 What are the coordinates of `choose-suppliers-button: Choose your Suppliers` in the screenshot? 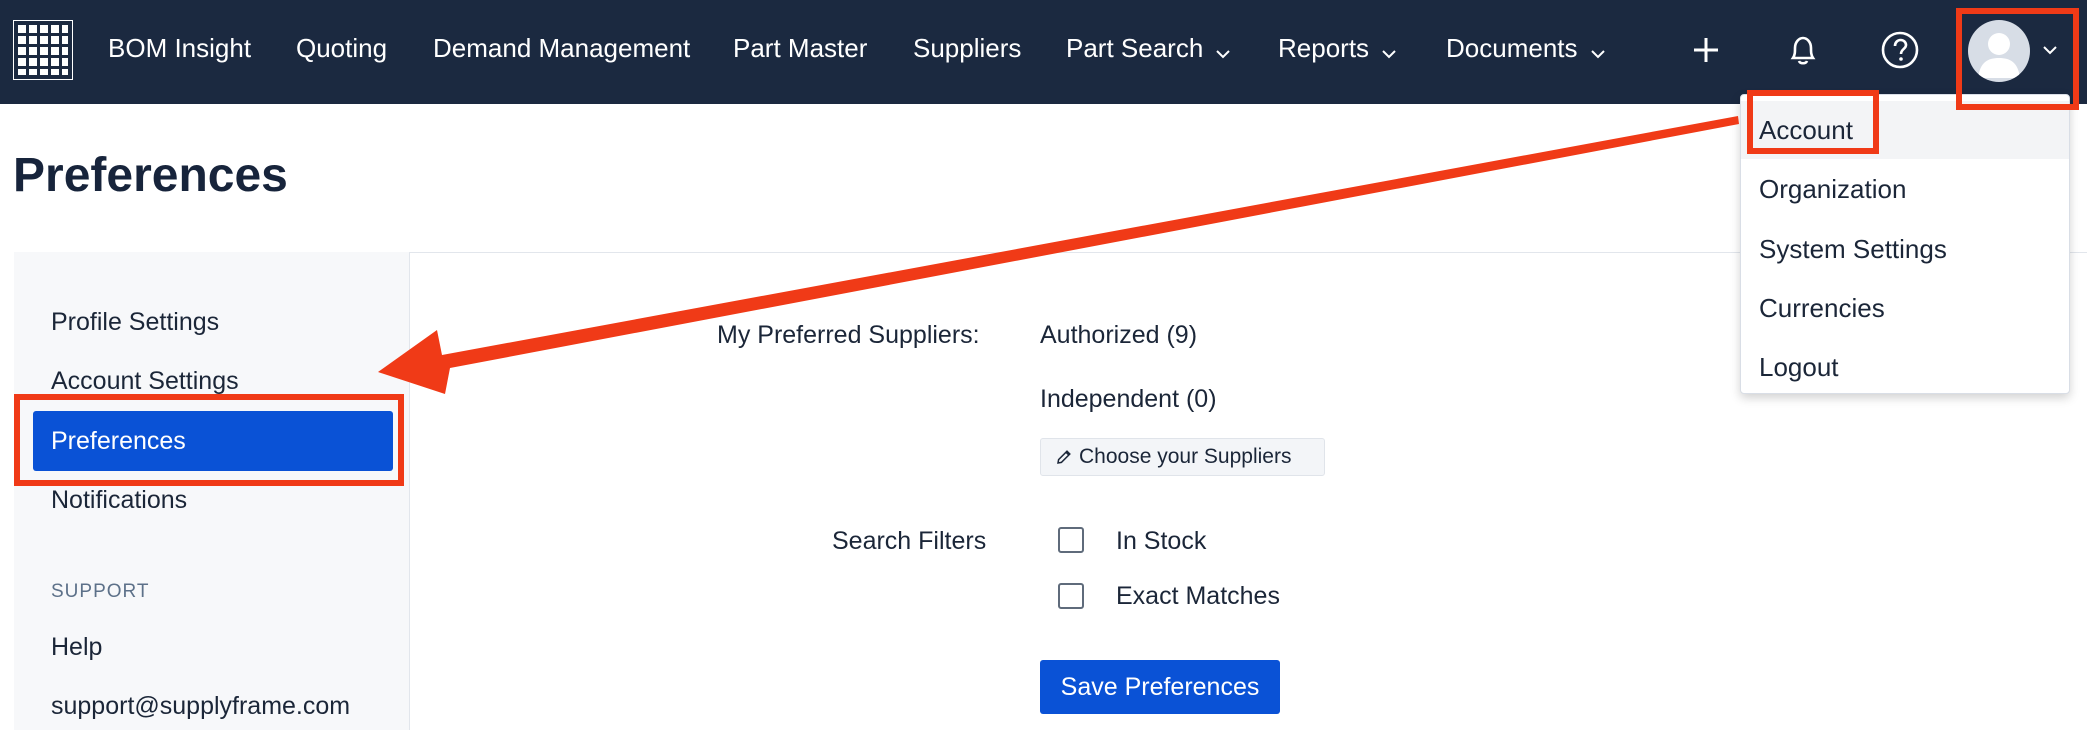 It's located at (1182, 457).